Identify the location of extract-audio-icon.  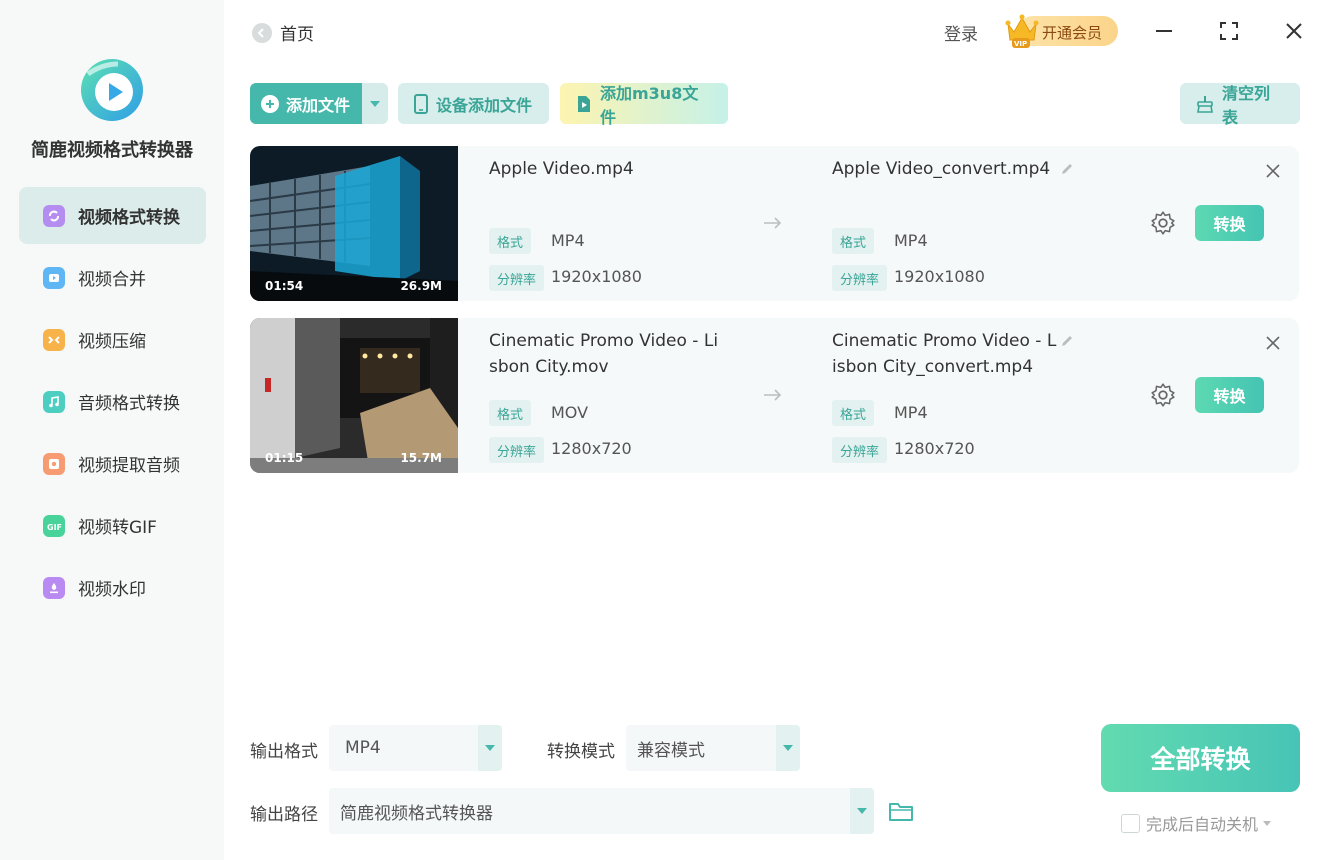
(54, 463).